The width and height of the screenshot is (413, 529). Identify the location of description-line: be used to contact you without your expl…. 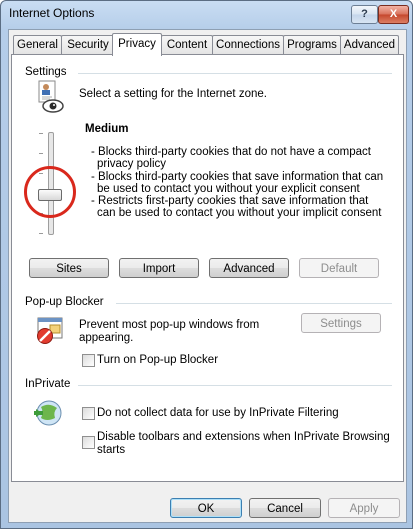
(228, 188).